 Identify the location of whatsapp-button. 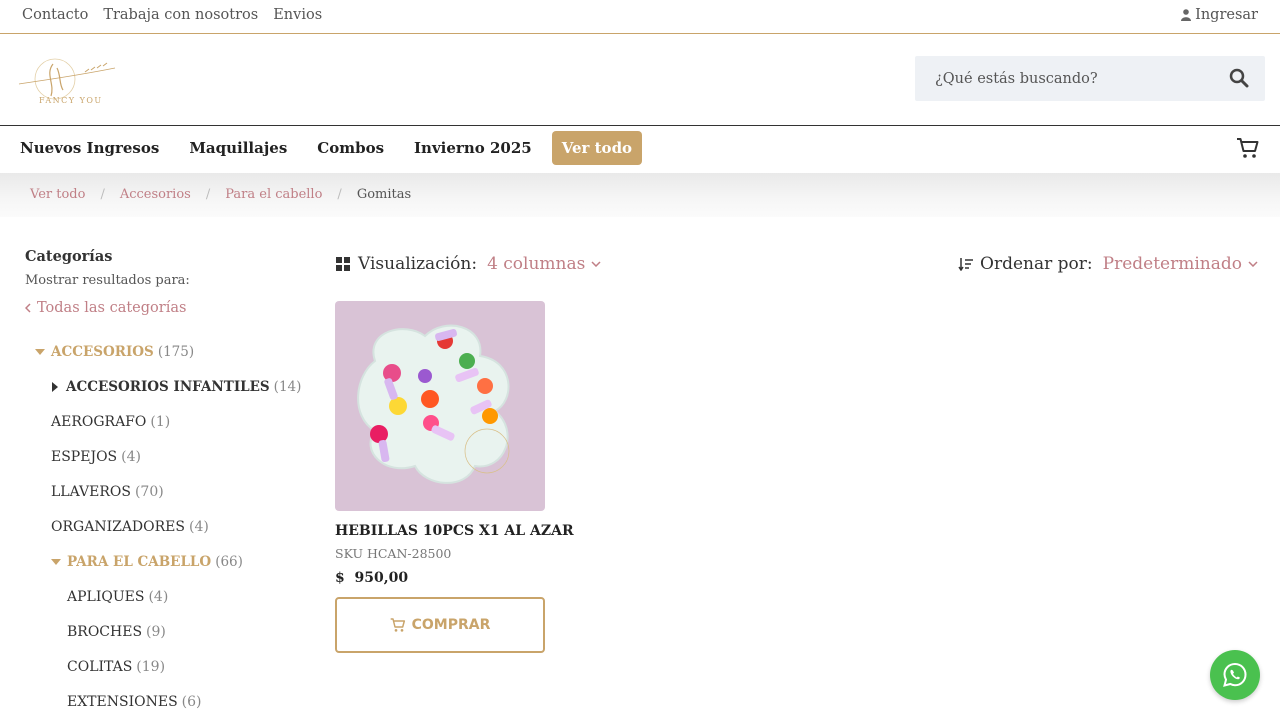
(1235, 675).